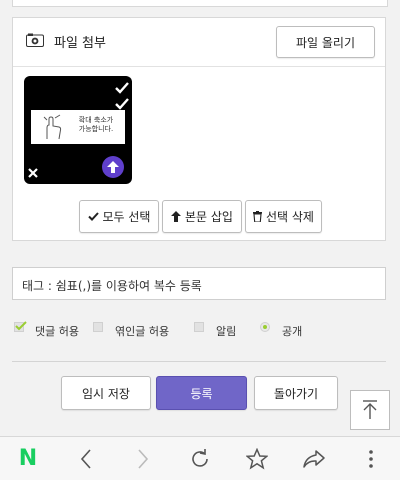  I want to click on arrow-up-to-top-icon, so click(370, 409).